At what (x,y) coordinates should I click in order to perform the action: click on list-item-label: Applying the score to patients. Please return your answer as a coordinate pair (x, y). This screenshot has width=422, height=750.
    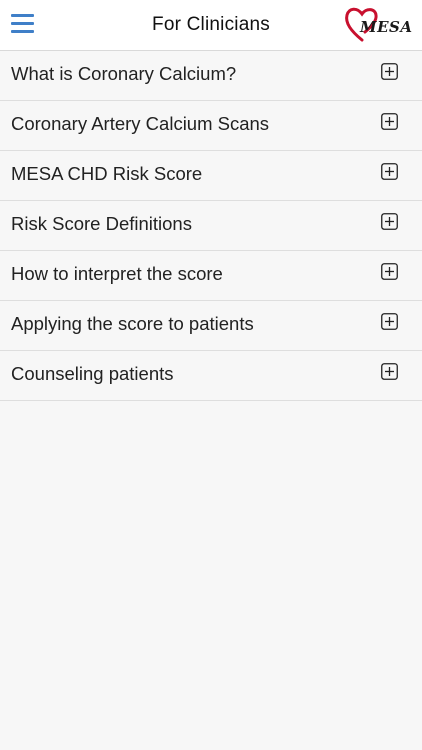
    Looking at the image, I should click on (132, 323).